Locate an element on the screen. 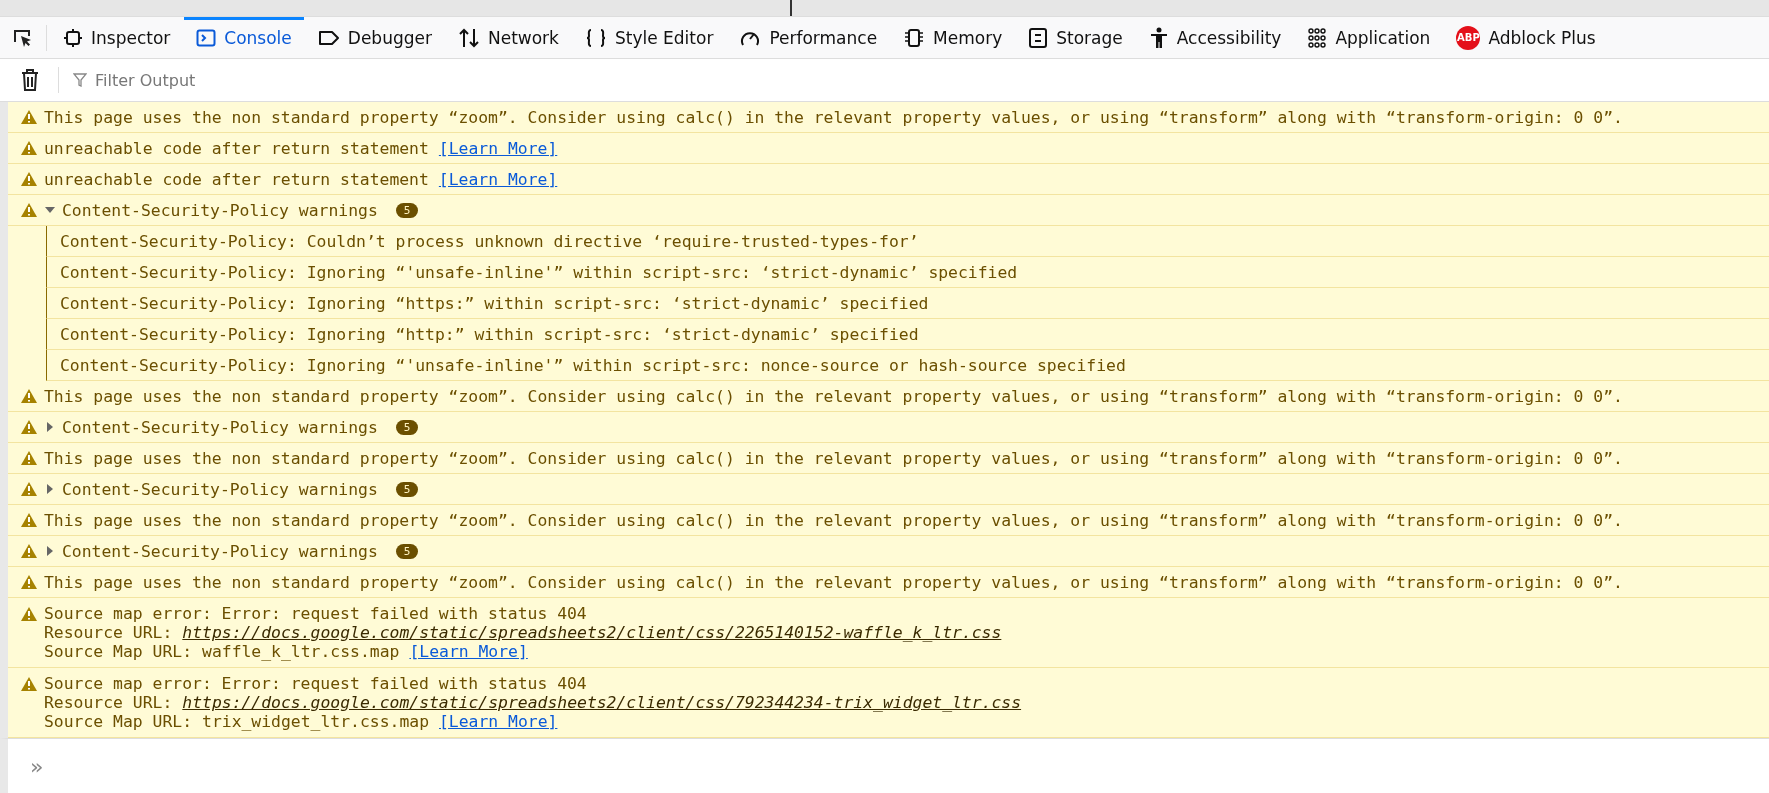 The height and width of the screenshot is (793, 1769). console-input: » is located at coordinates (884, 765).